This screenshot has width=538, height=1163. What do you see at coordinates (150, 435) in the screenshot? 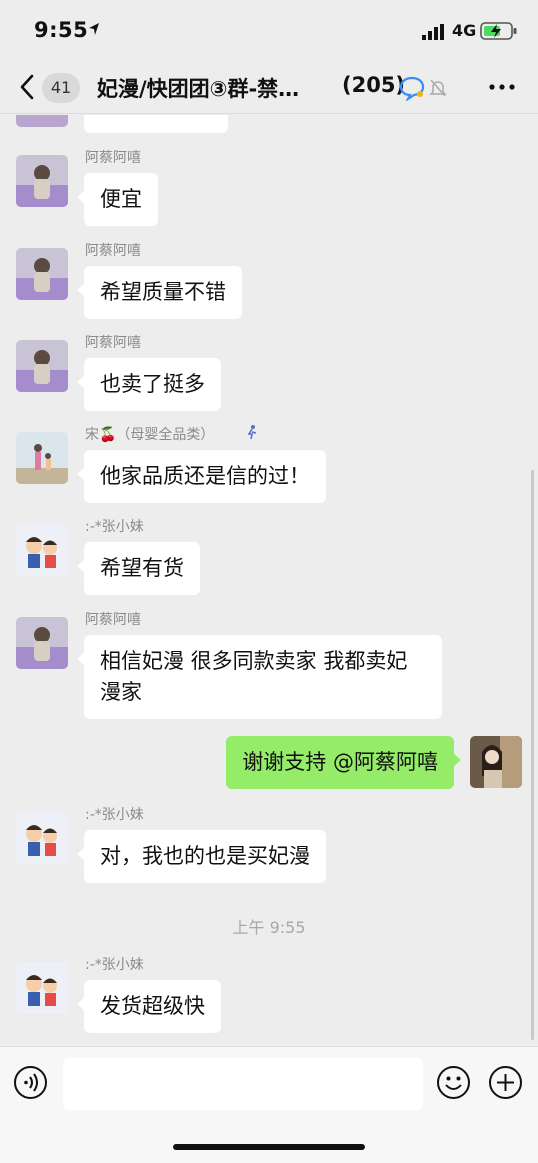
I see `sender-name: 宋🍒（母婴全品类）` at bounding box center [150, 435].